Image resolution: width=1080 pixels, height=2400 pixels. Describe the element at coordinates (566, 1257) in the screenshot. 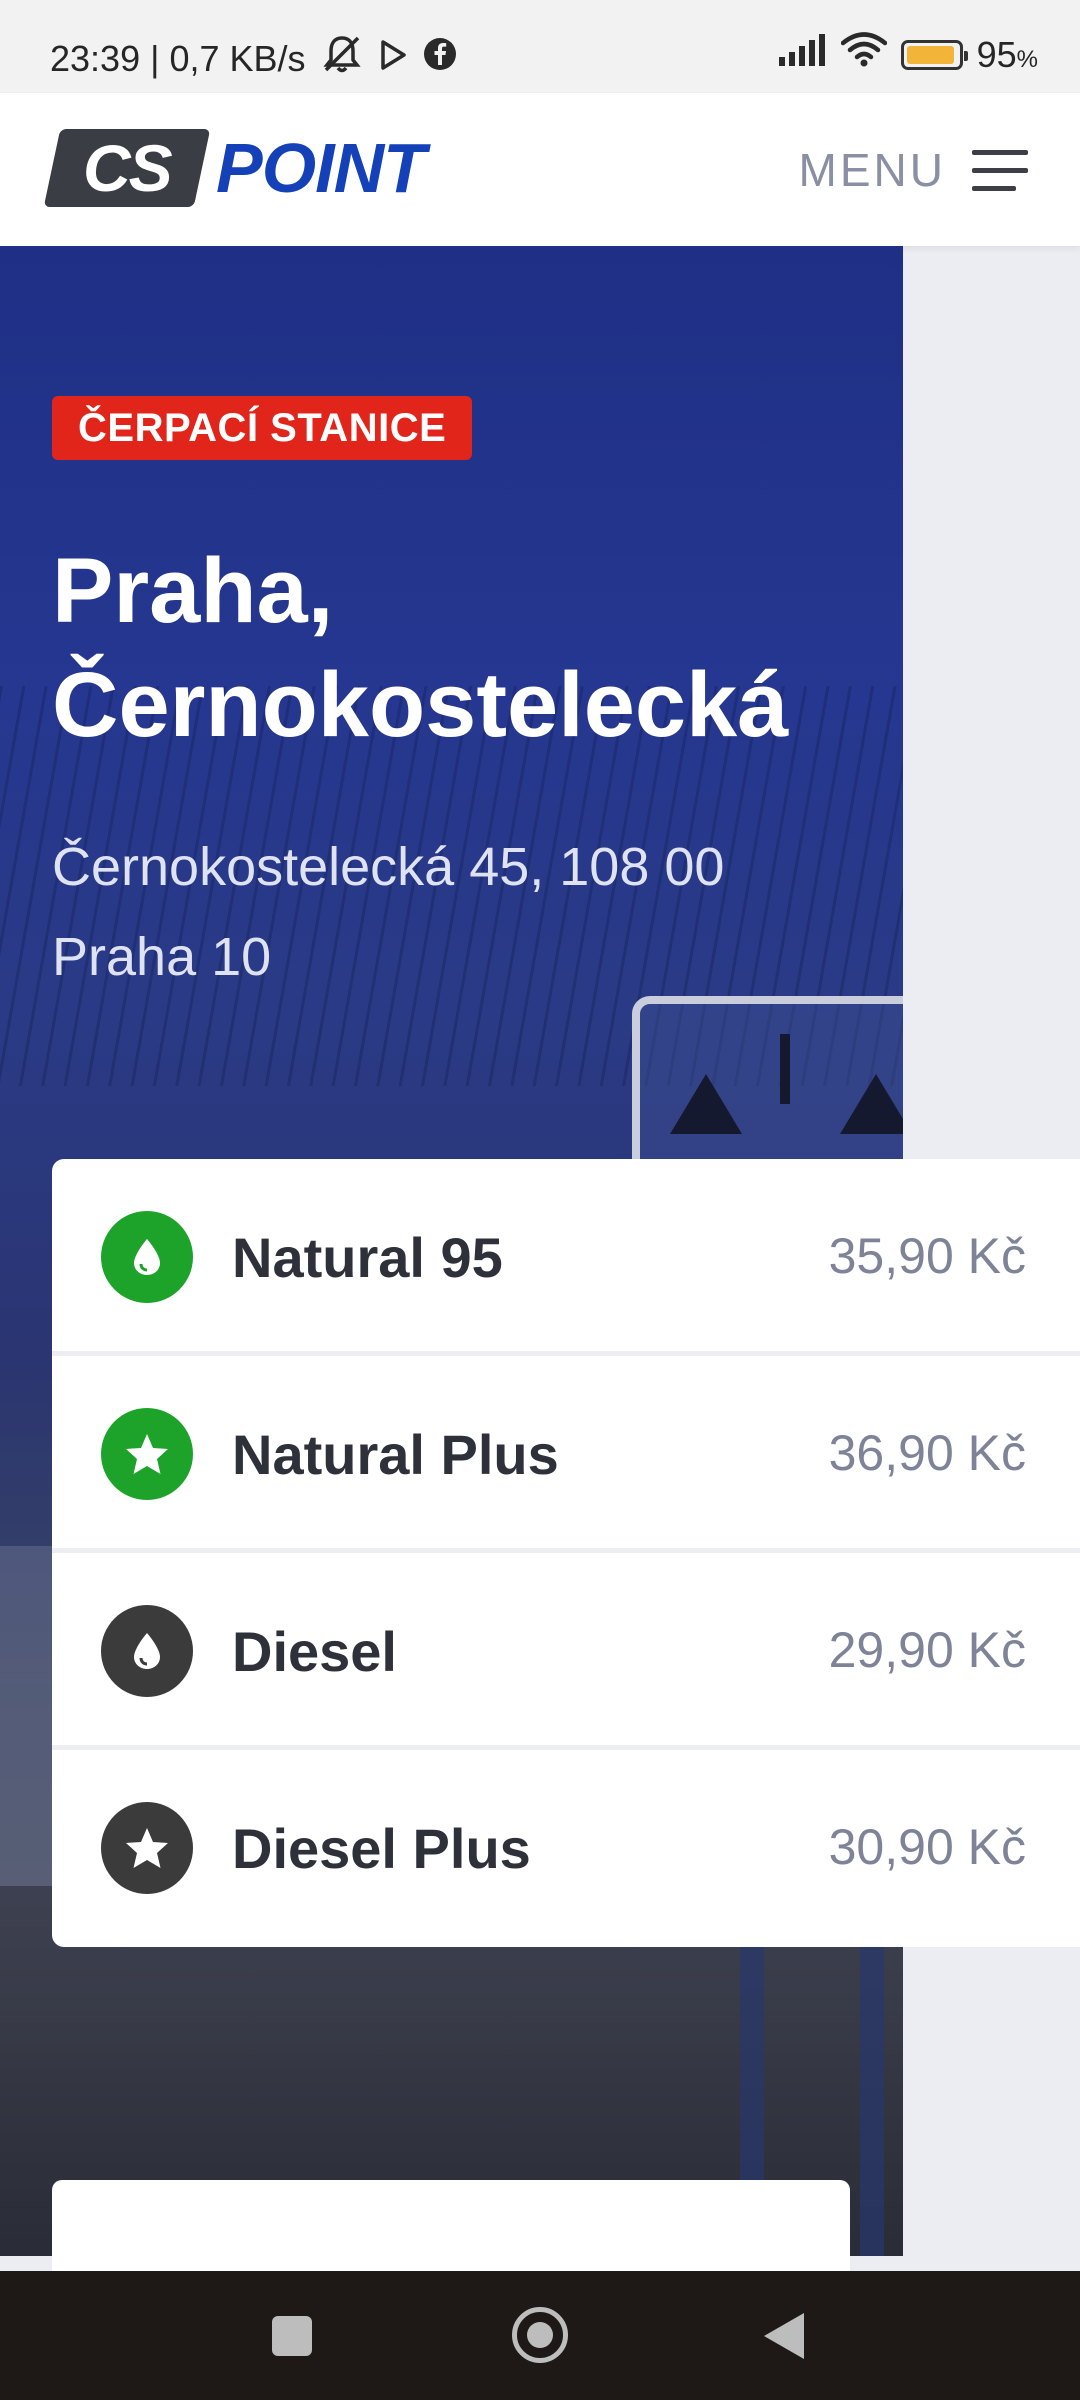

I see `fuel-row: Natural 95 35,90 Kč` at that location.